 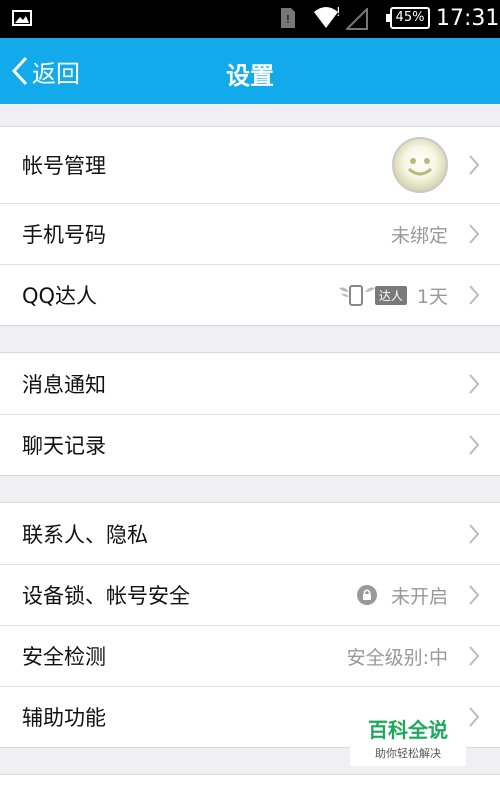 What do you see at coordinates (64, 235) in the screenshot?
I see `row-label: 手机号码` at bounding box center [64, 235].